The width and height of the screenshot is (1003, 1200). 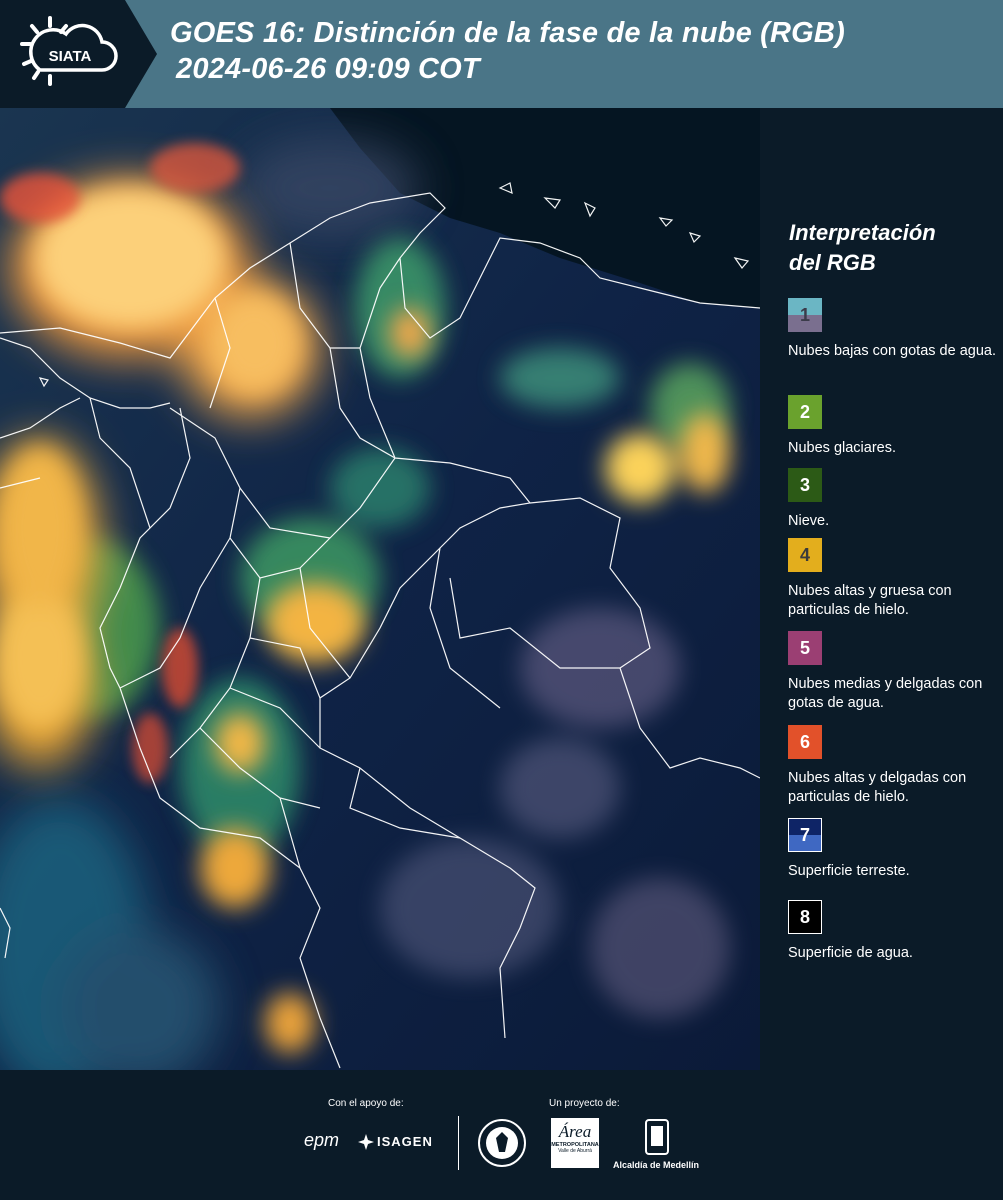 I want to click on isagen-logo: ISAGEN, so click(x=405, y=1141).